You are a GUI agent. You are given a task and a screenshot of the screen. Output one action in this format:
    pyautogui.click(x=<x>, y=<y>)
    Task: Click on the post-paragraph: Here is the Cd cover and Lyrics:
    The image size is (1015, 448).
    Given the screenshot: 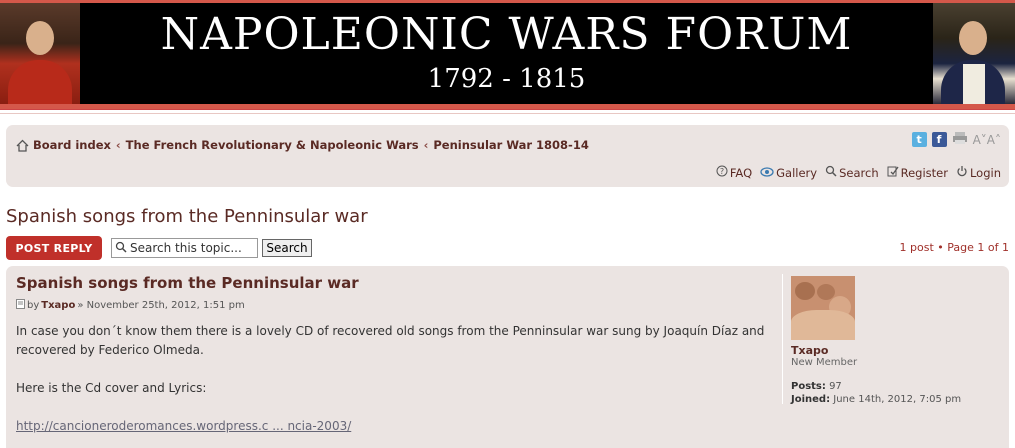 What is the action you would take?
    pyautogui.click(x=111, y=388)
    